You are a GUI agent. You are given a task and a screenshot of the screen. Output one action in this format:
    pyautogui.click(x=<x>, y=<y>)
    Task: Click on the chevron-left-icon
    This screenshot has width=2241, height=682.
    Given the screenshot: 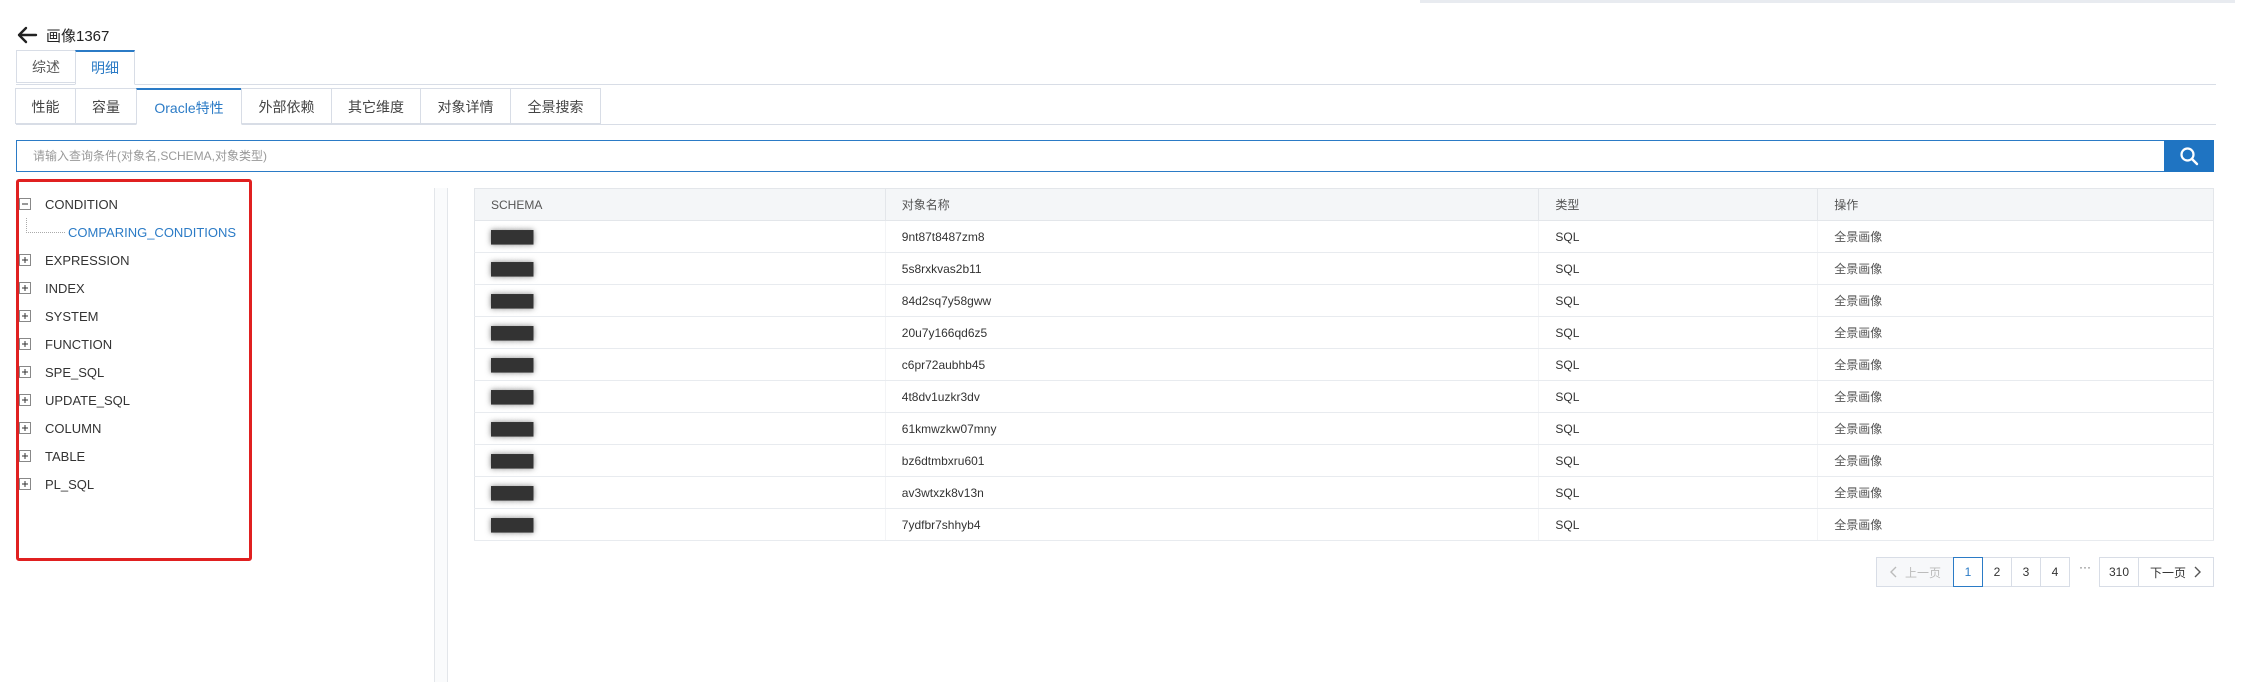 What is the action you would take?
    pyautogui.click(x=1893, y=572)
    